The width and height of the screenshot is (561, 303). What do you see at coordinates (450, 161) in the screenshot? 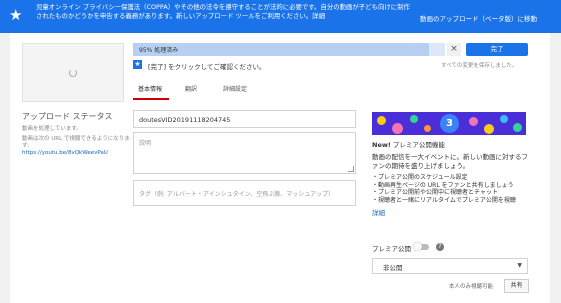
I see `premiere-description: 動画の配信を一大イベントに。新しい動画に対するファンの期待を盛り上げましょう。` at bounding box center [450, 161].